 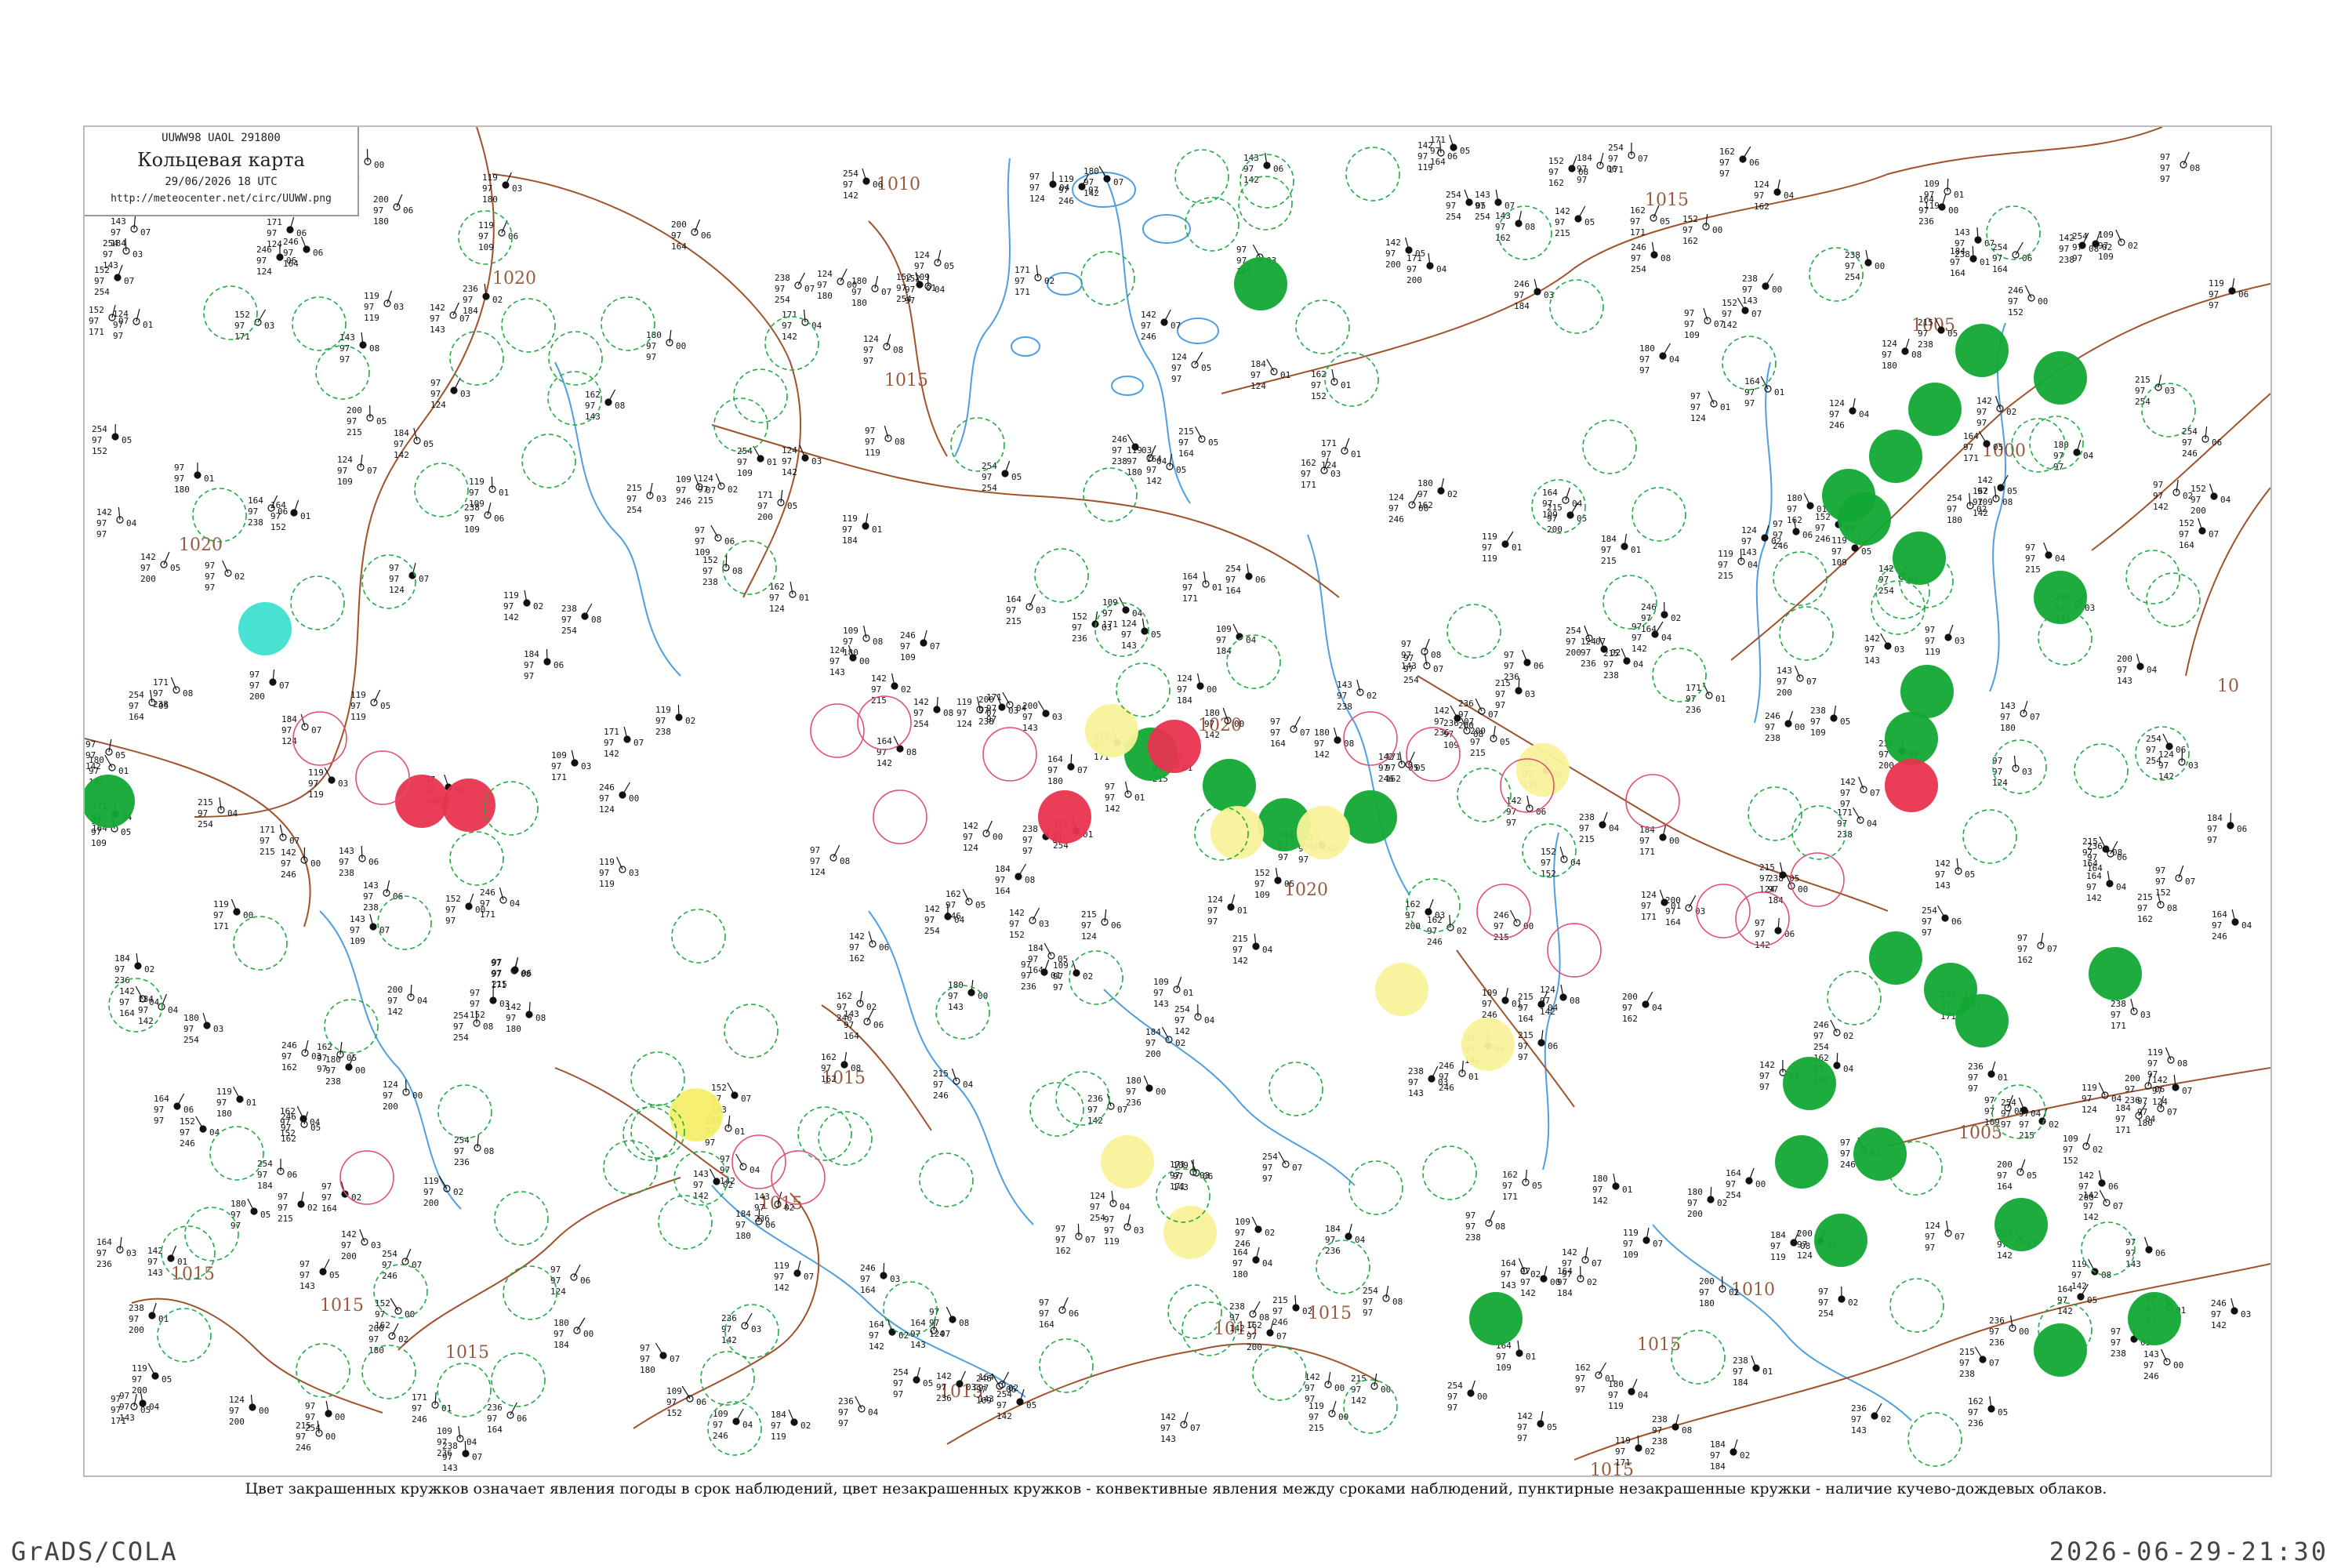 I want to click on isobar-label: 1020, so click(x=514, y=279).